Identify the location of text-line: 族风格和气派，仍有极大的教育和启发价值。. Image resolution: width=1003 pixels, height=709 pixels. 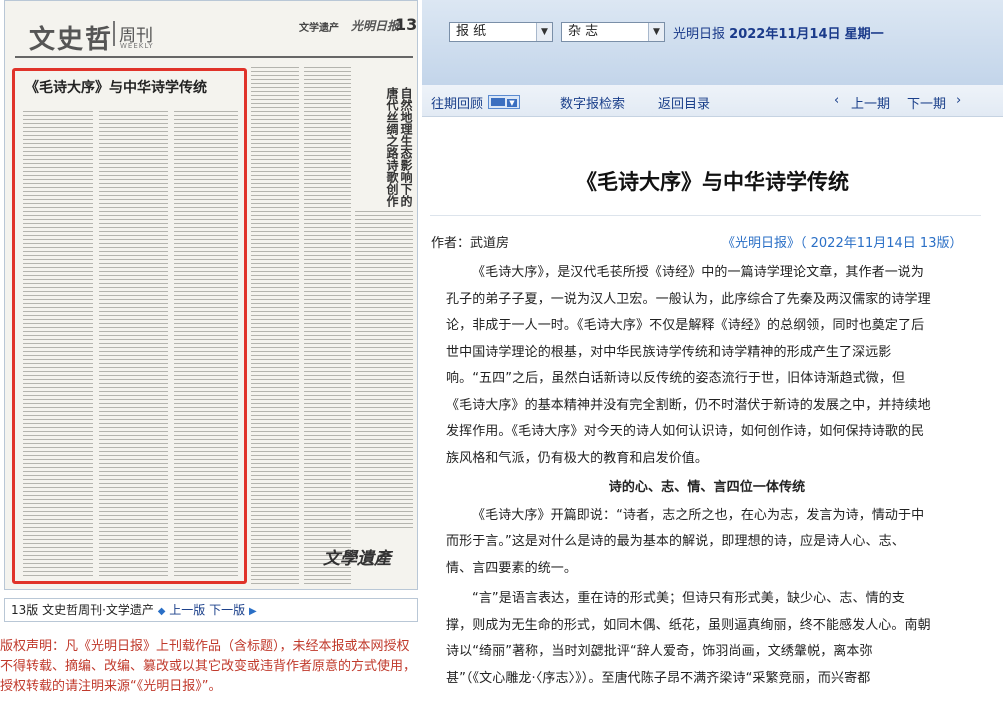
(577, 458).